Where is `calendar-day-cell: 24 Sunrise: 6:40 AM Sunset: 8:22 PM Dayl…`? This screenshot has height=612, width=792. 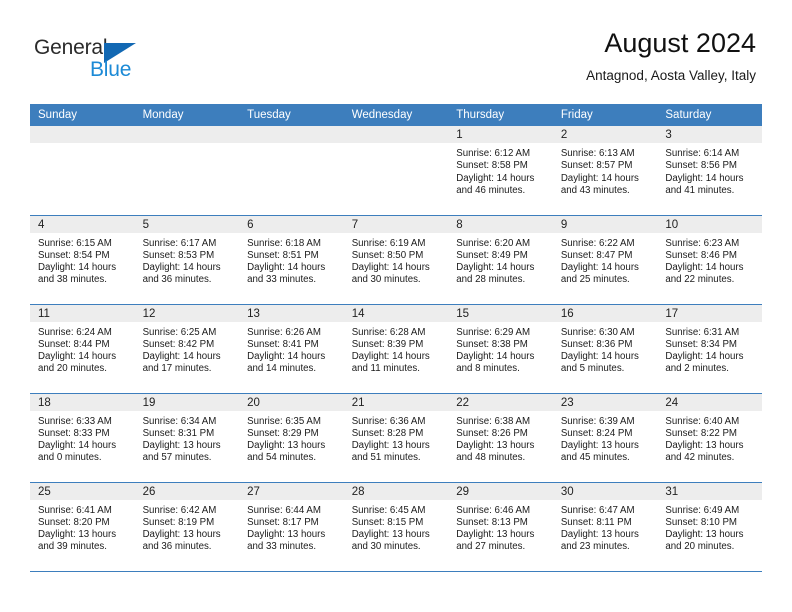
calendar-day-cell: 24 Sunrise: 6:40 AM Sunset: 8:22 PM Dayl… is located at coordinates (709, 438).